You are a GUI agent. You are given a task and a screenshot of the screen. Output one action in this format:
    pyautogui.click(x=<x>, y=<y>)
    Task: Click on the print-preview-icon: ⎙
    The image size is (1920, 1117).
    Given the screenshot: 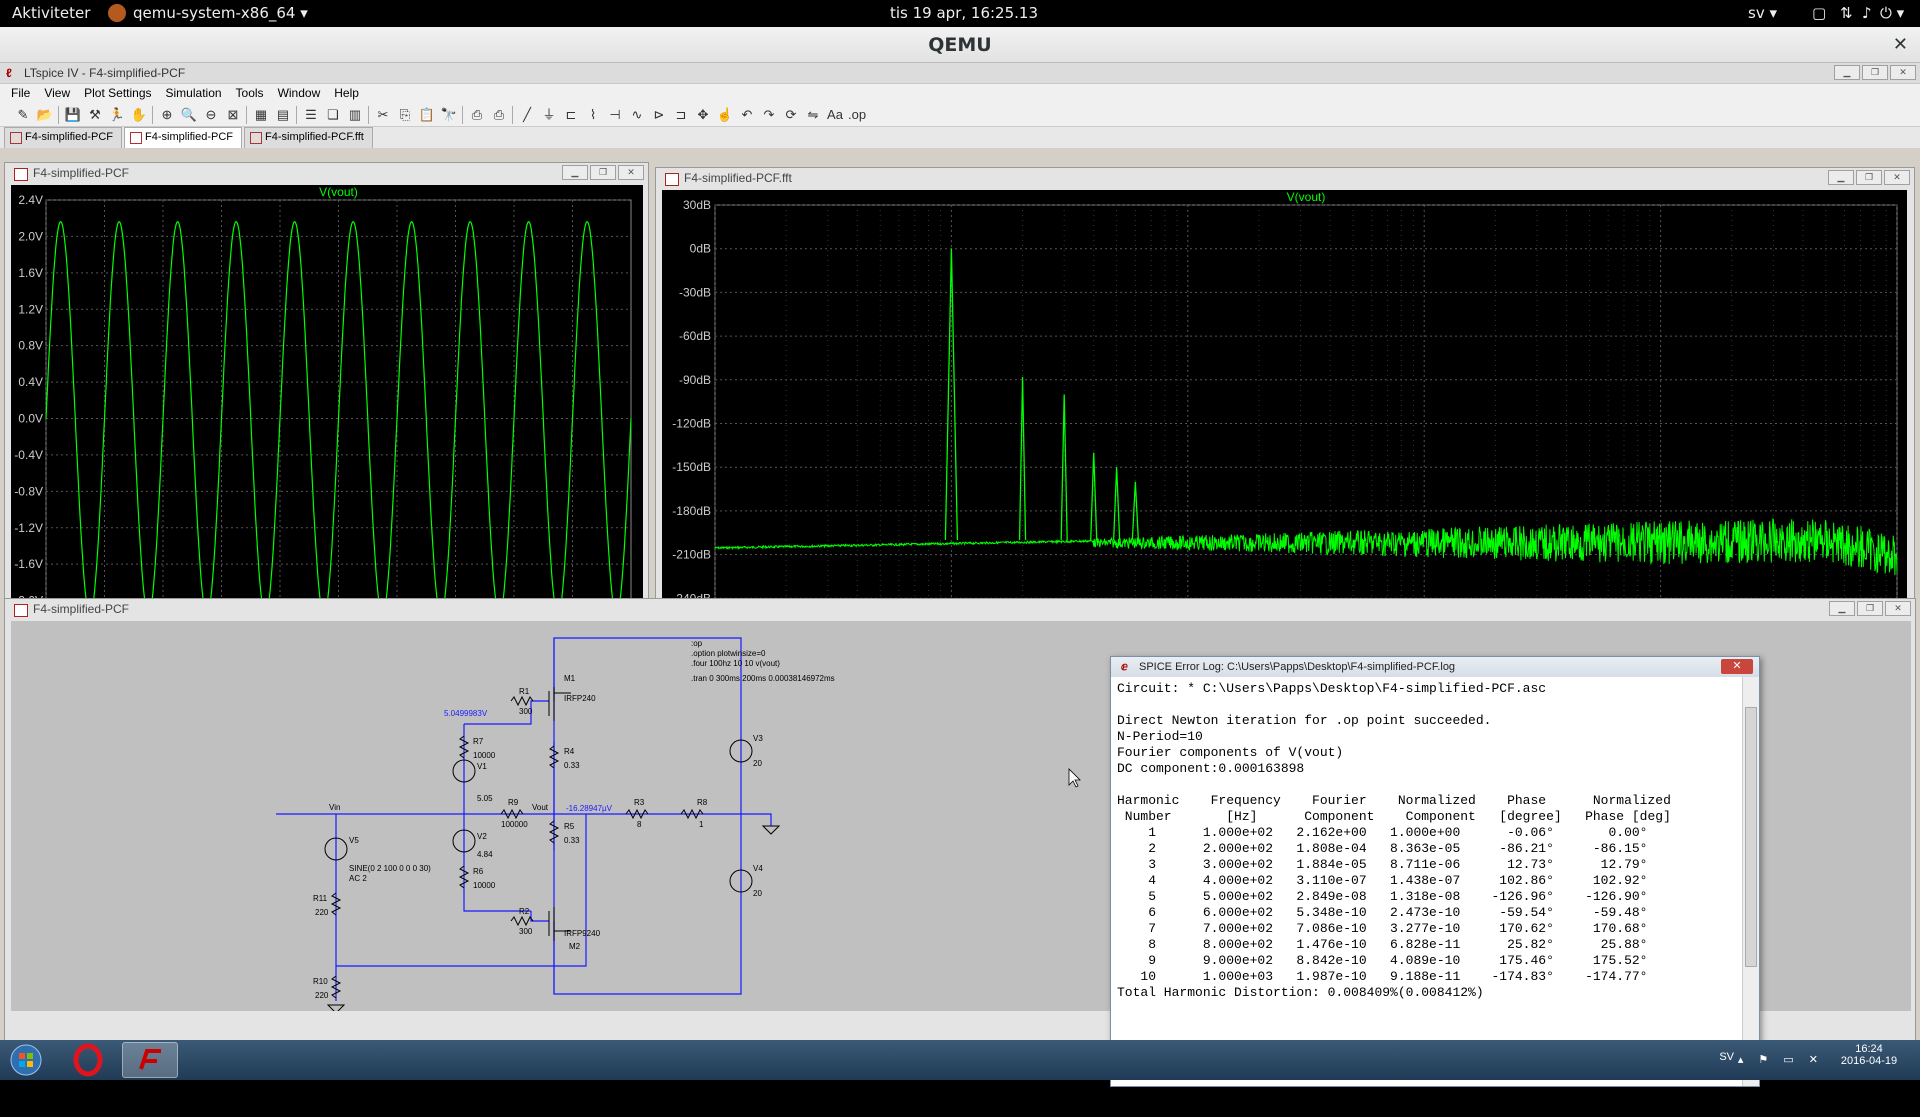 What is the action you would take?
    pyautogui.click(x=499, y=115)
    